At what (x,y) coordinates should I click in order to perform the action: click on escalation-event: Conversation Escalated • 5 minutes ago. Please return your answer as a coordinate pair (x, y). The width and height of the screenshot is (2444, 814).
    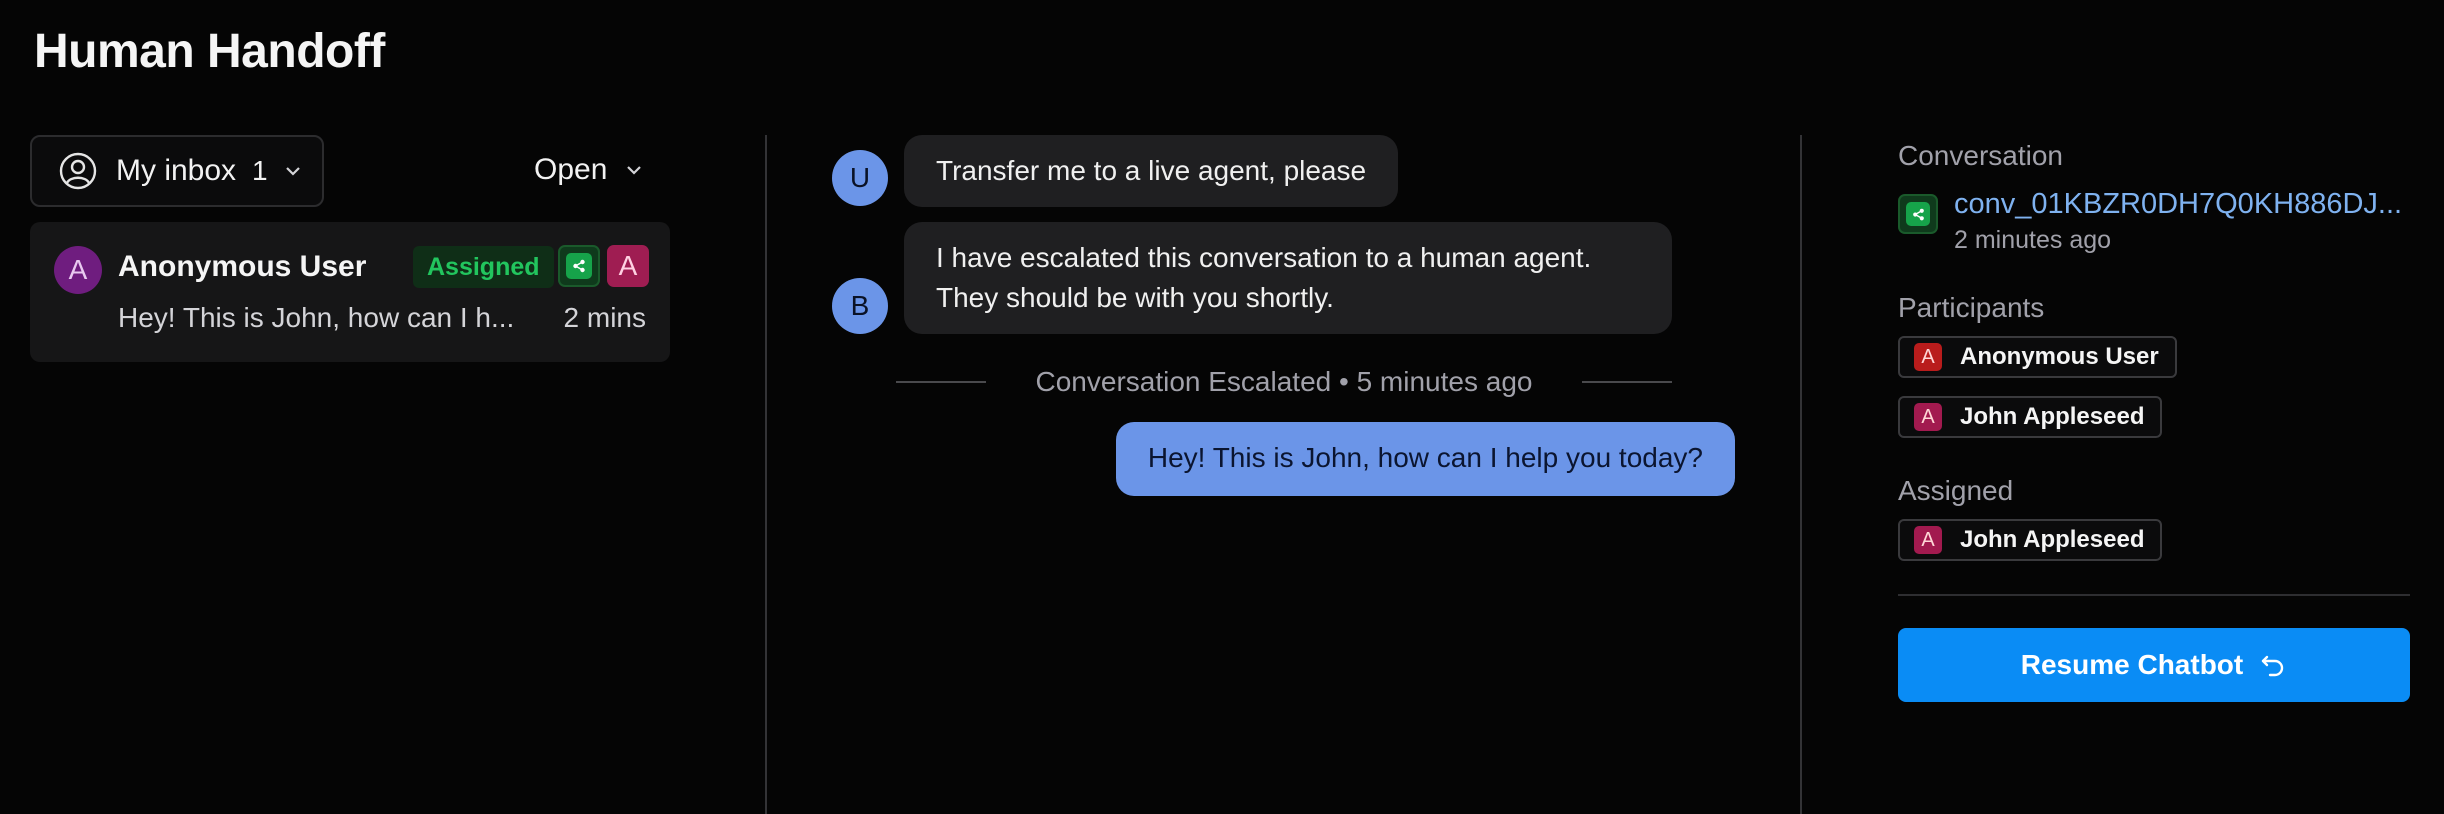
    Looking at the image, I should click on (1284, 382).